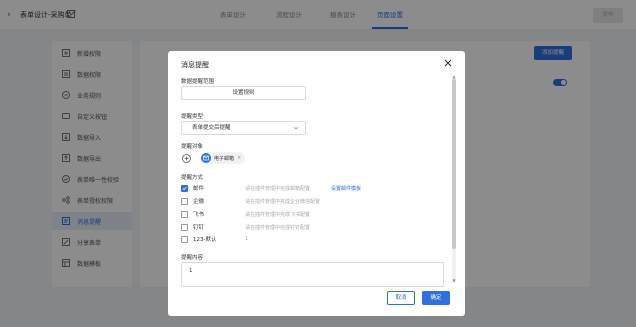 This screenshot has height=327, width=636. I want to click on add-target-icon, so click(186, 158).